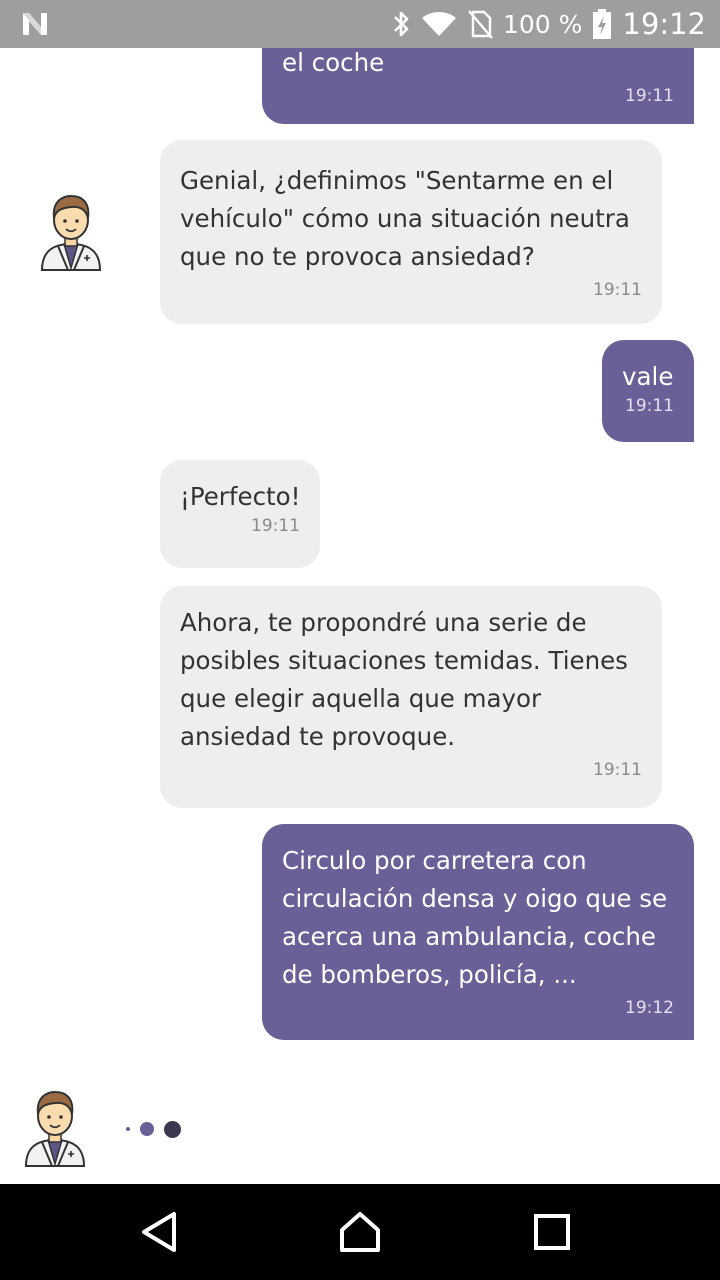 This screenshot has width=720, height=1280. Describe the element at coordinates (602, 24) in the screenshot. I see `battery-charging-icon` at that location.